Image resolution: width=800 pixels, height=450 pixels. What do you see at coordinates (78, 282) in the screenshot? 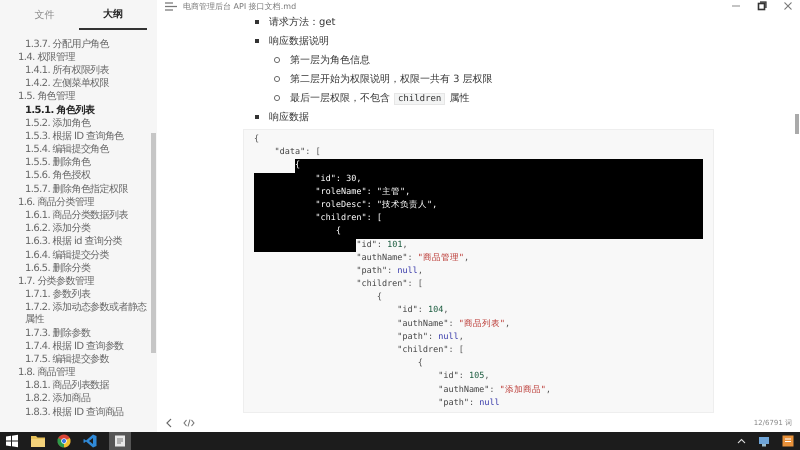
I see `outline-item: 1.7. 分类参数管理` at bounding box center [78, 282].